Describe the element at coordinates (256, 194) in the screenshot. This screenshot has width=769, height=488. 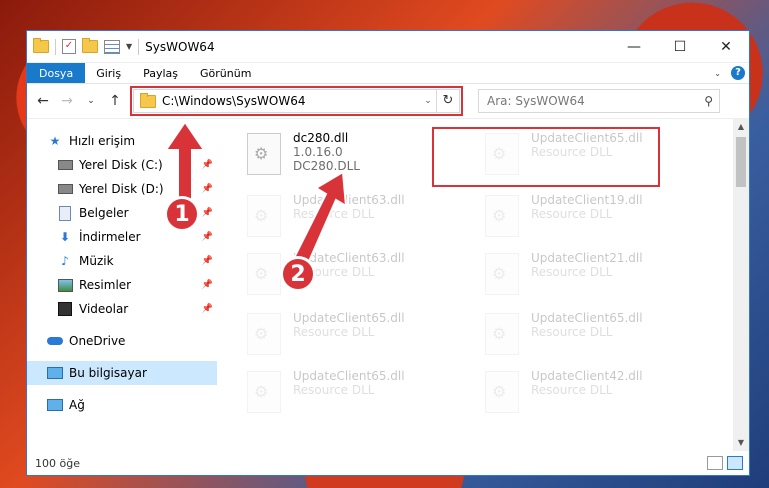
I see `annotation-arrows` at that location.